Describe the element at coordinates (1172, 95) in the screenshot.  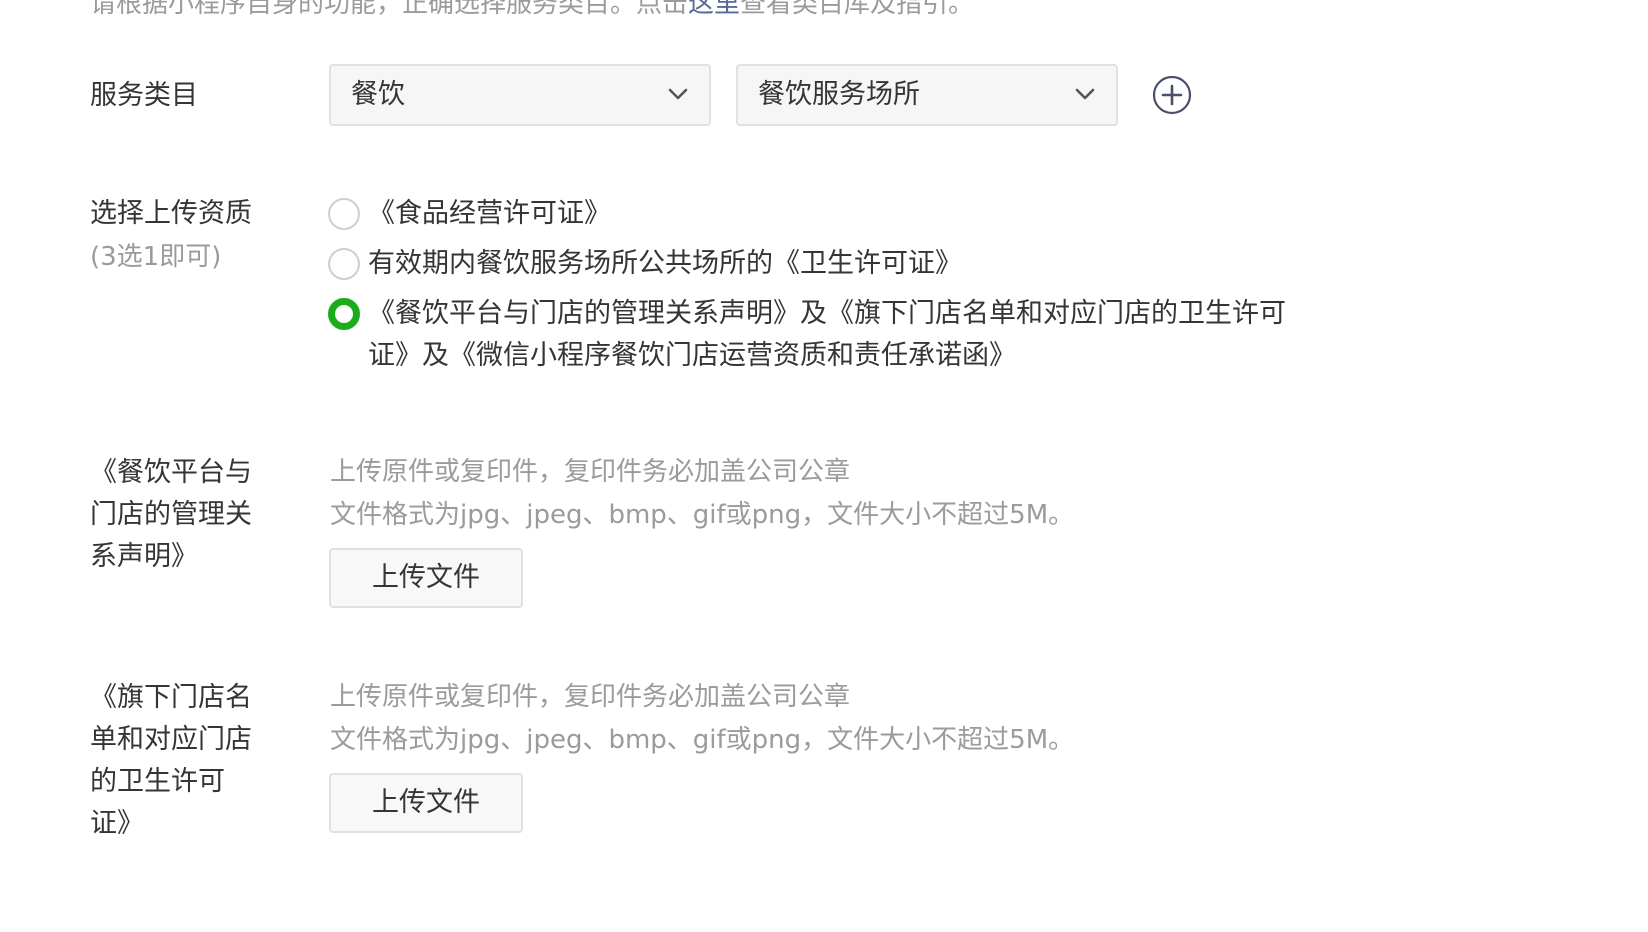
I see `add-category-button` at that location.